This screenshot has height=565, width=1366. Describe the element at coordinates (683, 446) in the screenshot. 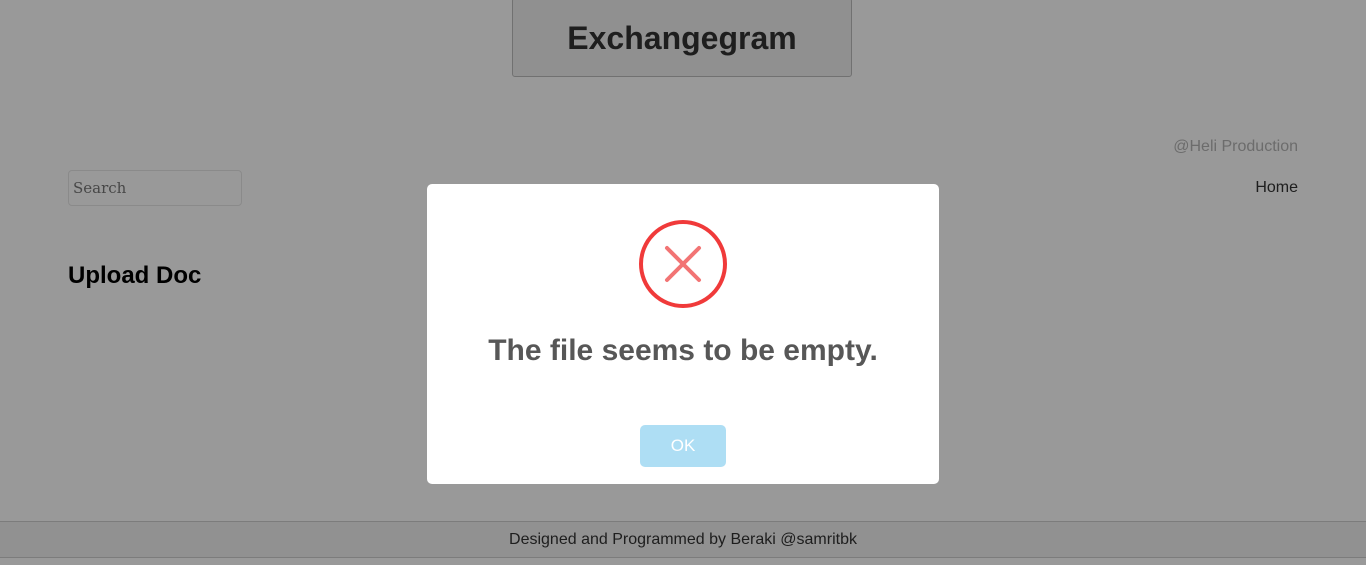

I see `ok-button: OK` at that location.